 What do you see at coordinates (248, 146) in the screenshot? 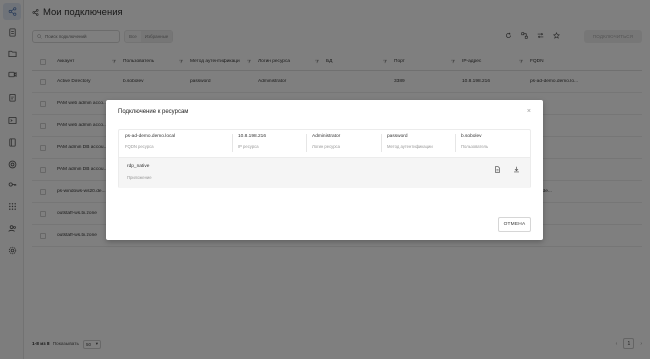
I see `resource-ip-label: IP ресурса` at bounding box center [248, 146].